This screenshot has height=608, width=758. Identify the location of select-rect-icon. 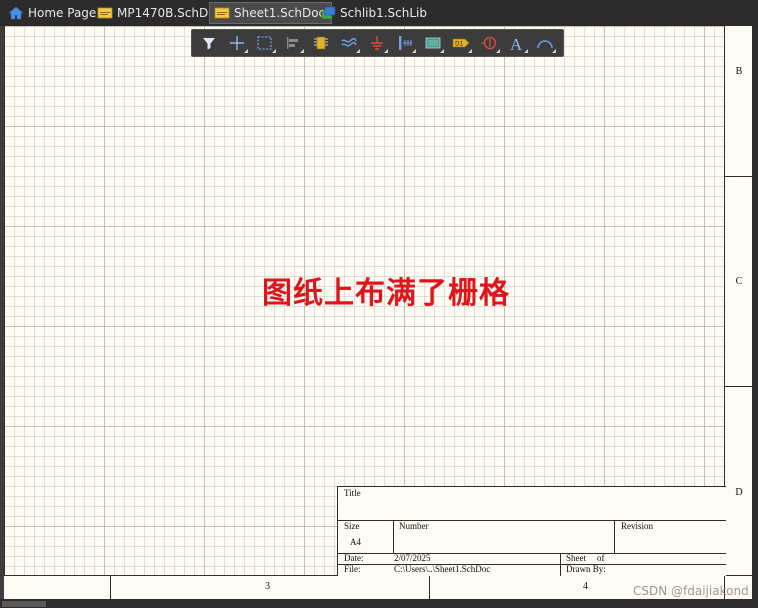
(265, 43).